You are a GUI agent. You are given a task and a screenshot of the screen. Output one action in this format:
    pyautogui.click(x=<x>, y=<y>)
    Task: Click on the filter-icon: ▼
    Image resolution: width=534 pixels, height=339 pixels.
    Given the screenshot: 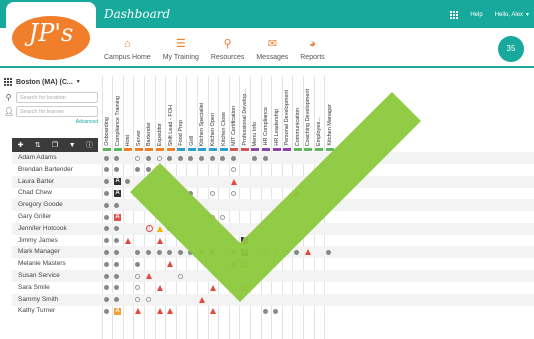 What is the action you would take?
    pyautogui.click(x=72, y=145)
    